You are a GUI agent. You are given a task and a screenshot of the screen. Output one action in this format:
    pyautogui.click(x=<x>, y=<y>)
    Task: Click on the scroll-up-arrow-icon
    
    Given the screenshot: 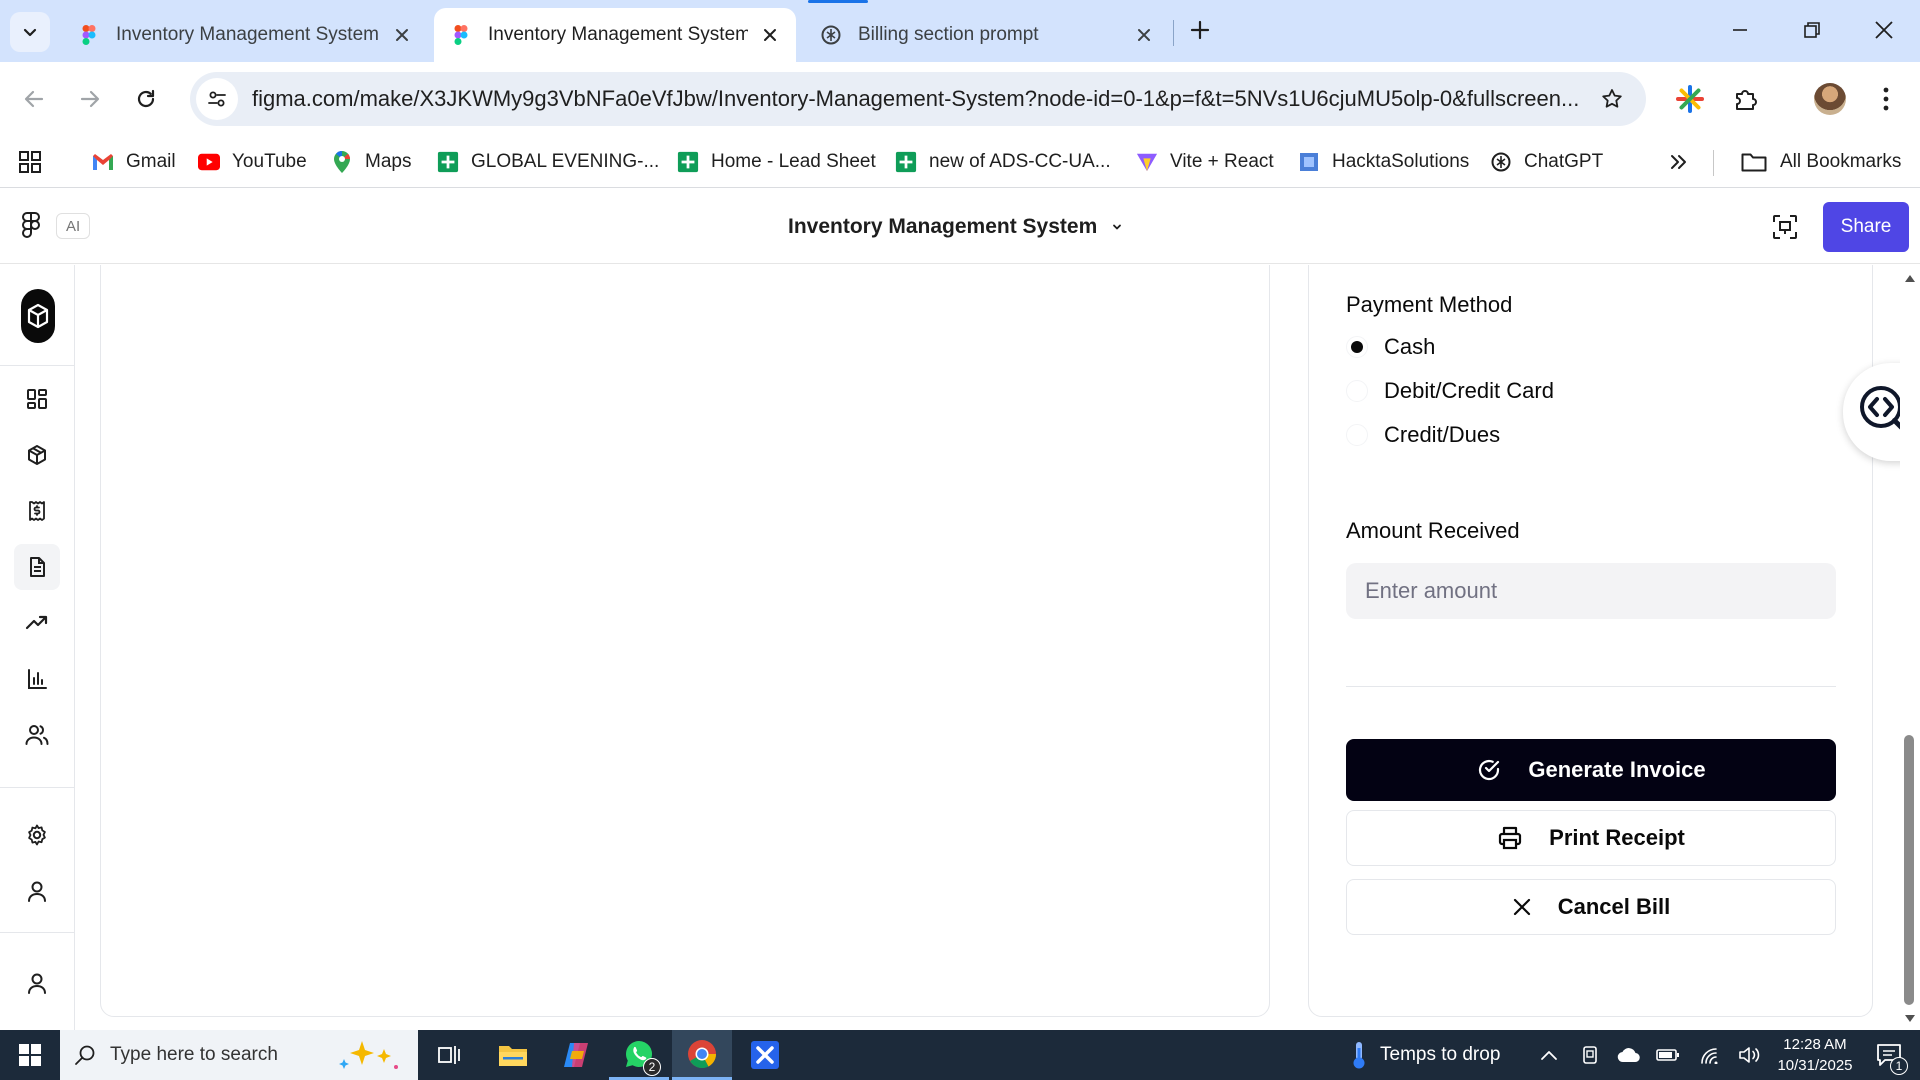 What is the action you would take?
    pyautogui.click(x=1910, y=278)
    